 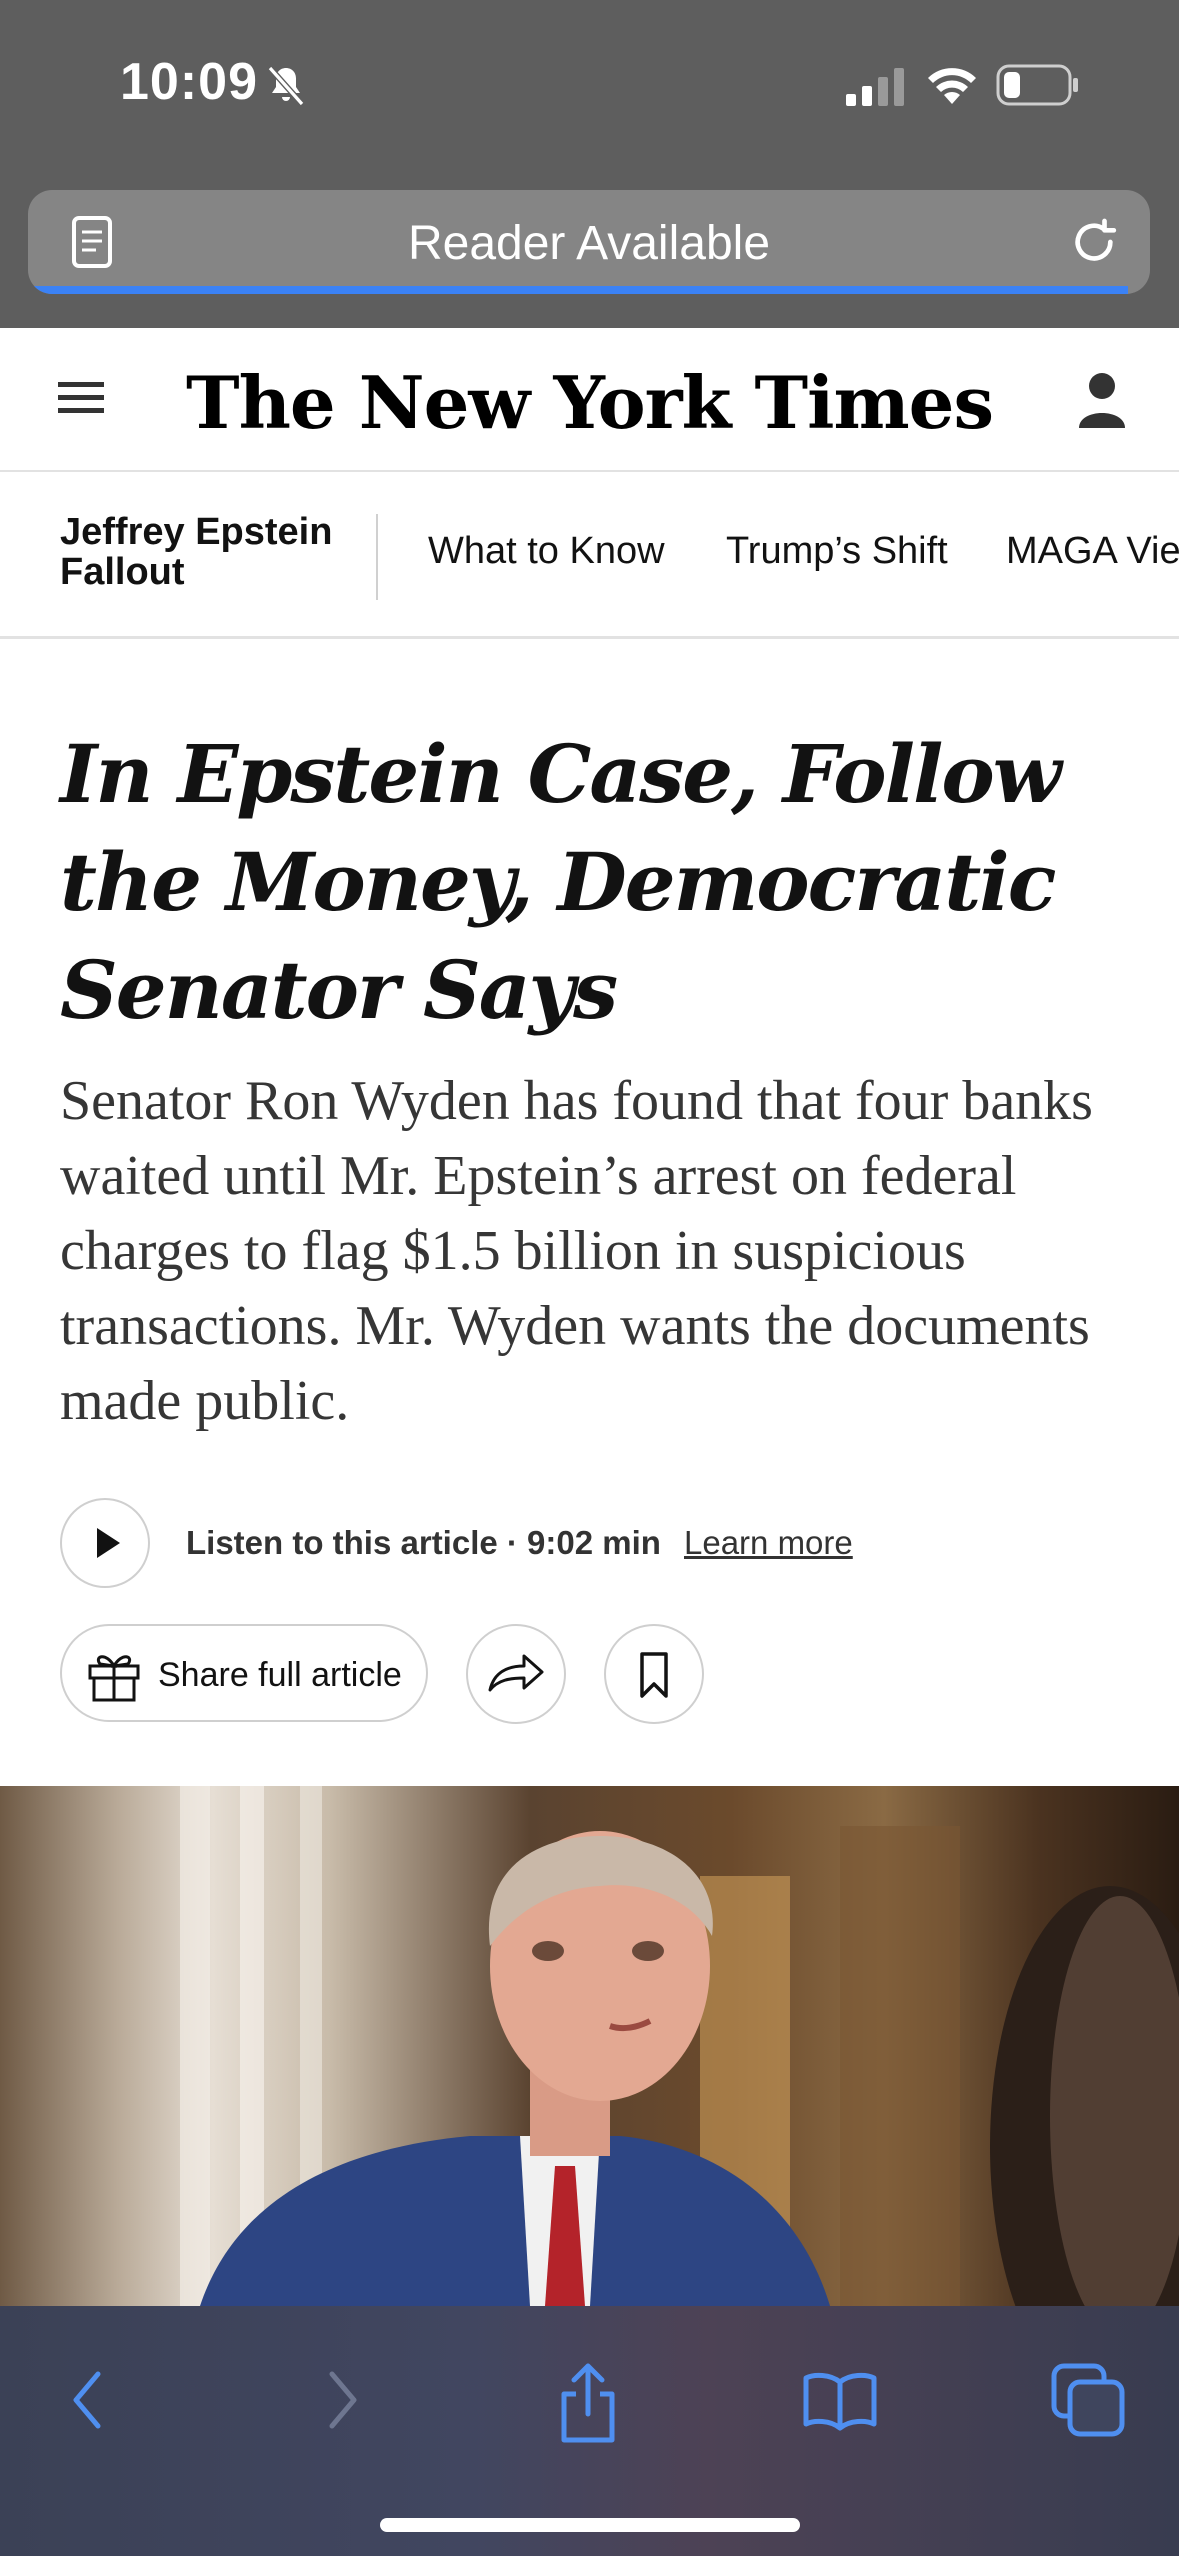 I want to click on subnav-link-trumps-shift: Trump’s Shift, so click(x=837, y=551).